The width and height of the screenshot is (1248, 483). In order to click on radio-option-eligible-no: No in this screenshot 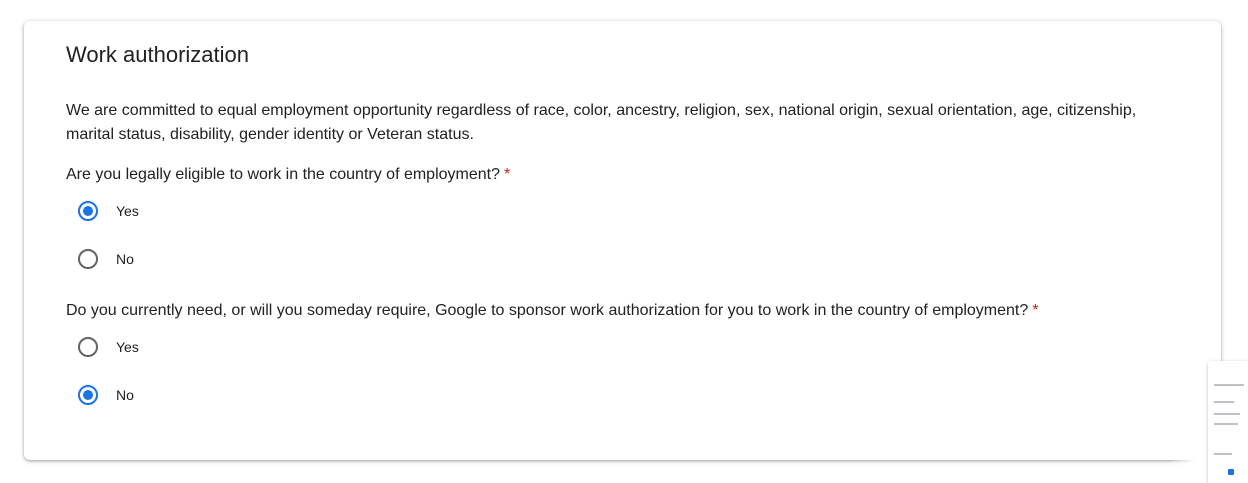, I will do `click(106, 259)`.